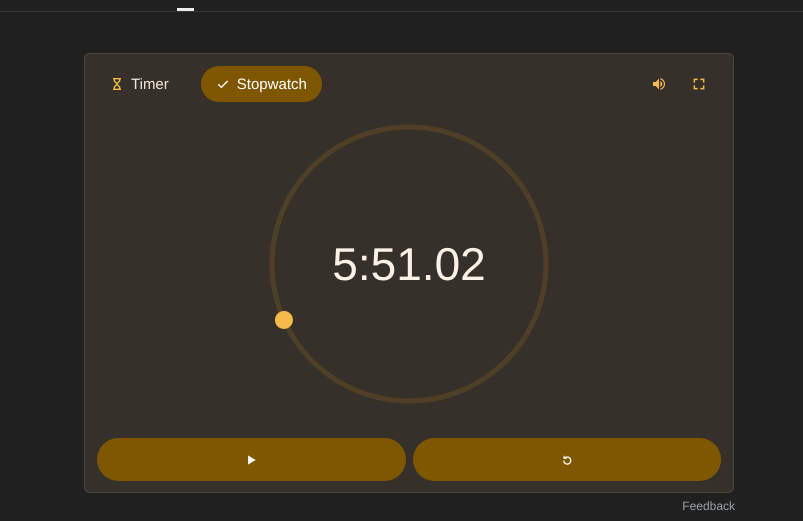 This screenshot has height=521, width=803. I want to click on mode-tab: Timer, so click(139, 84).